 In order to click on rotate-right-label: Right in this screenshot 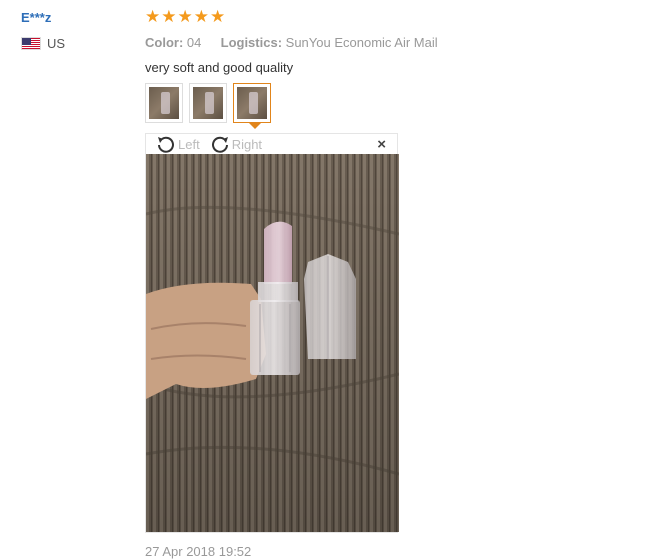, I will do `click(247, 144)`.